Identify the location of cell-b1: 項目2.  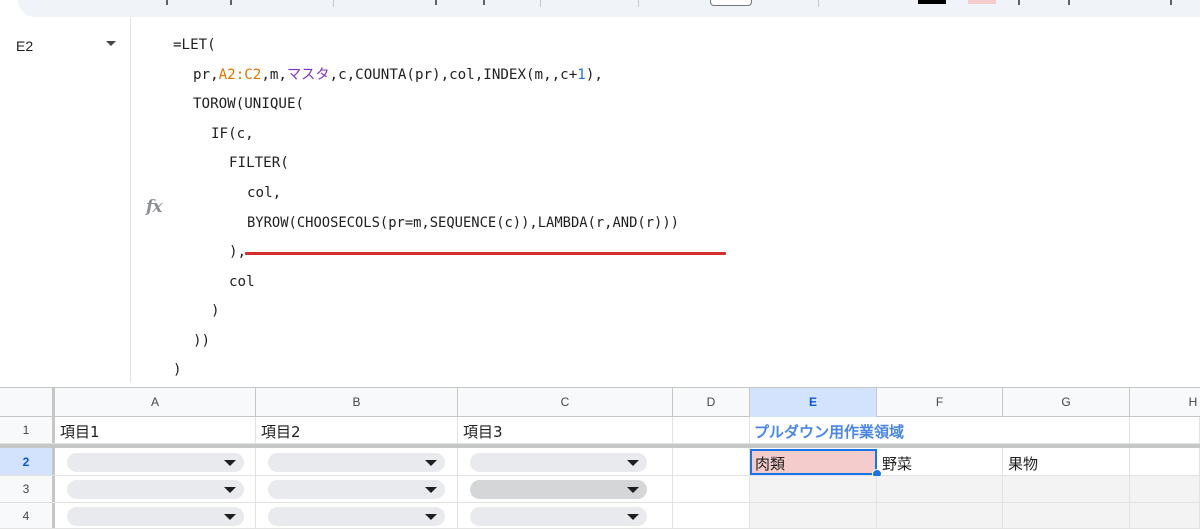
(357, 430).